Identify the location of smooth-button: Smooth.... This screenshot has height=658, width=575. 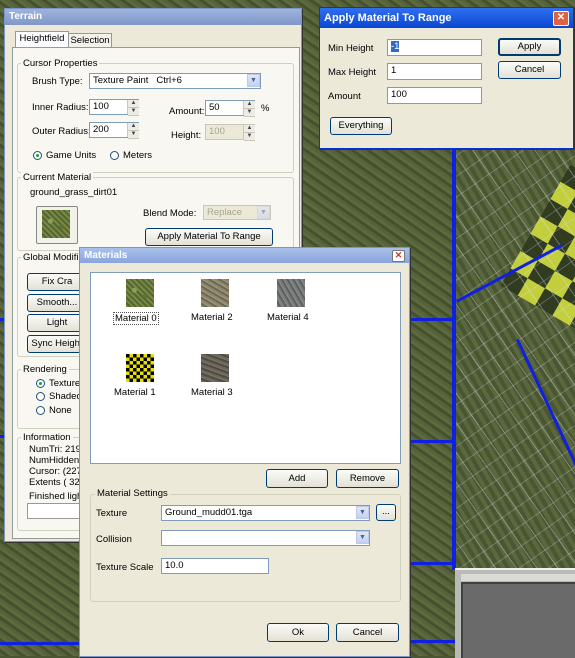
(57, 303).